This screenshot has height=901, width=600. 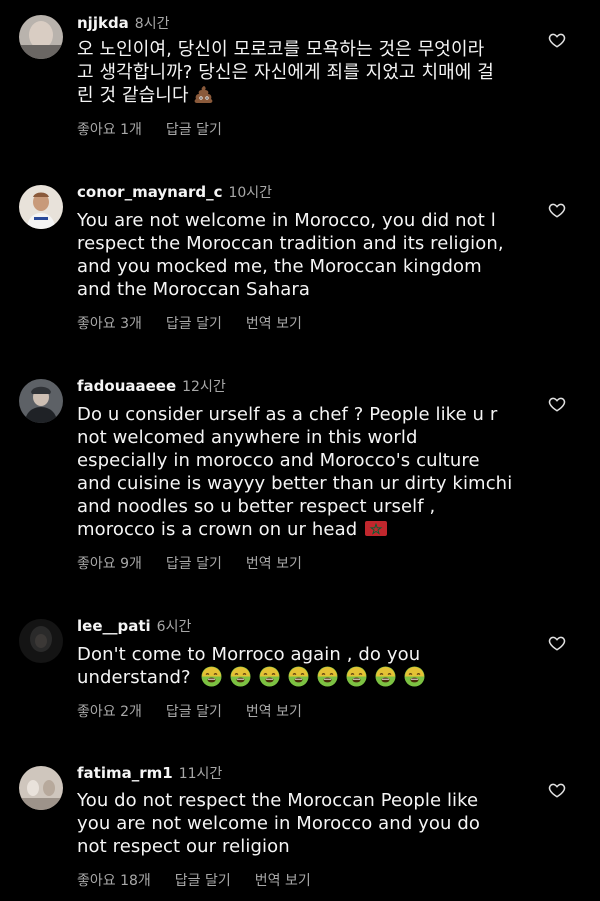 What do you see at coordinates (279, 266) in the screenshot?
I see `comment-line: and you mocked me, the Moroccan kingdom` at bounding box center [279, 266].